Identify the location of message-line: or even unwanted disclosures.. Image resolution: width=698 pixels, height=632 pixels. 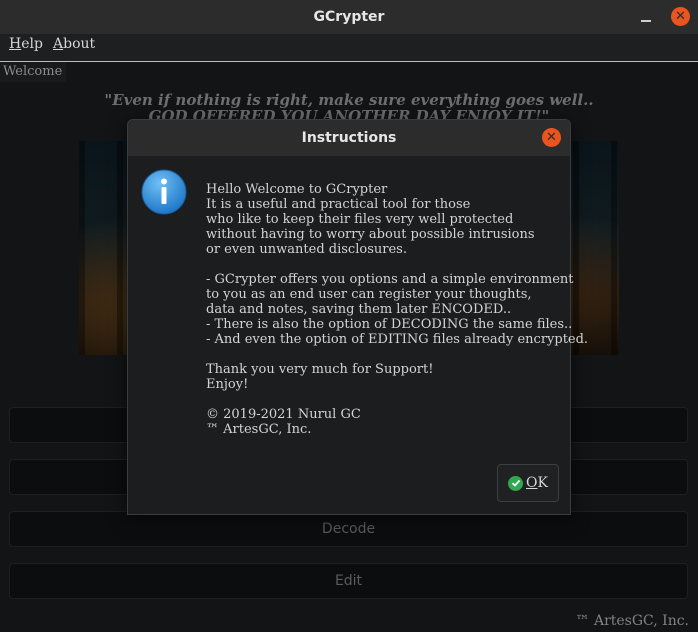
(306, 249).